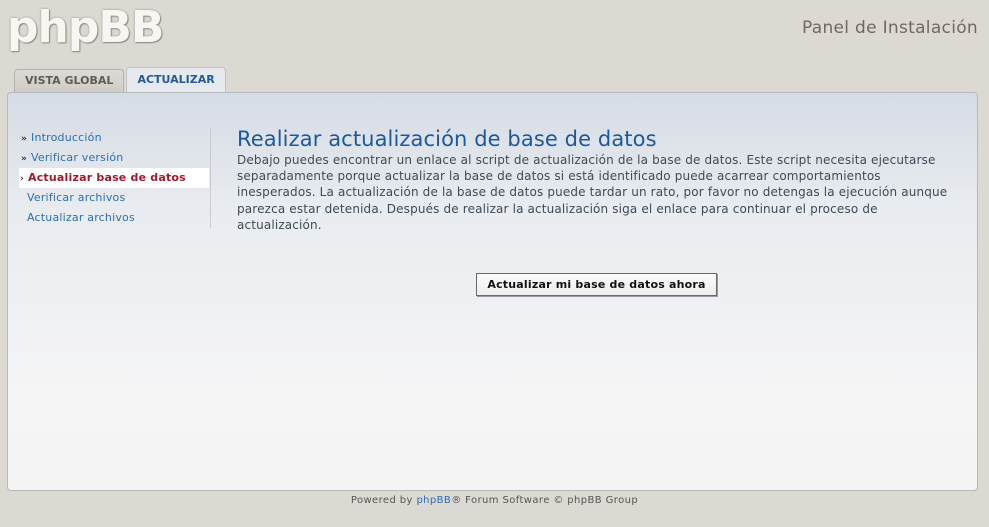 The image size is (989, 527). I want to click on menu-item-actualizar-base-de-datos: › Actualizar base de datos, so click(114, 178).